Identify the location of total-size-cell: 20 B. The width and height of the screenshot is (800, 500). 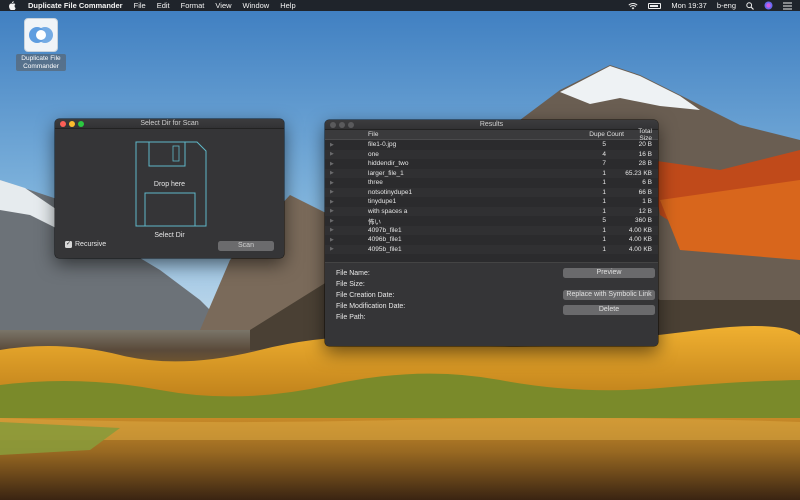
(645, 145).